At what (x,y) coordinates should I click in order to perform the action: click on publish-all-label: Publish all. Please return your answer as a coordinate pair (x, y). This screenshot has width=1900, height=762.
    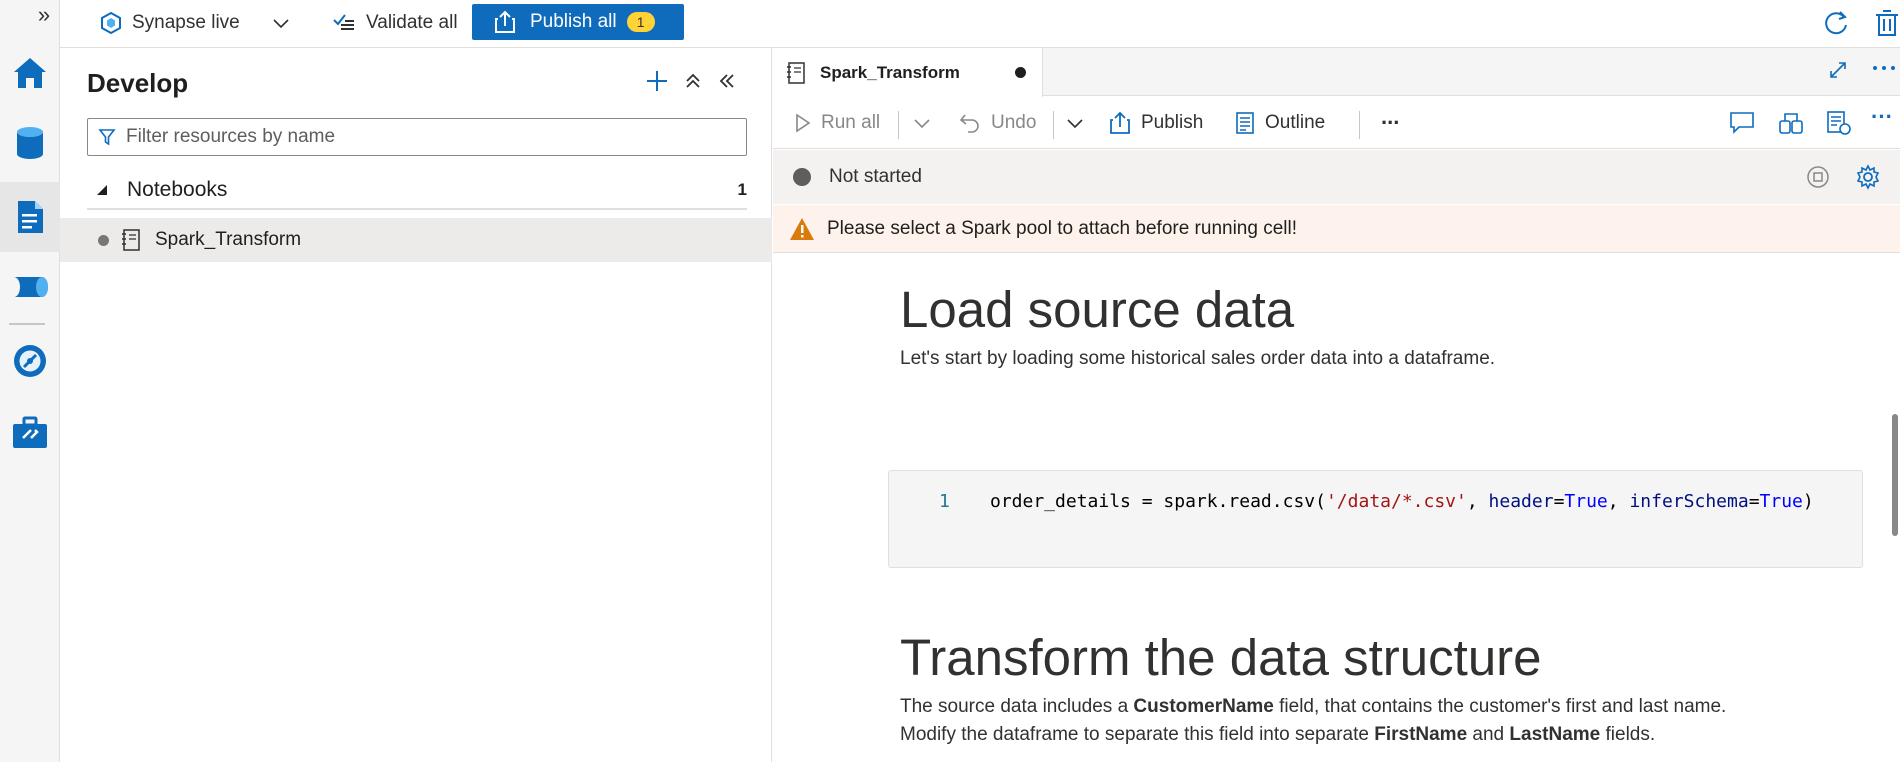
    Looking at the image, I should click on (573, 21).